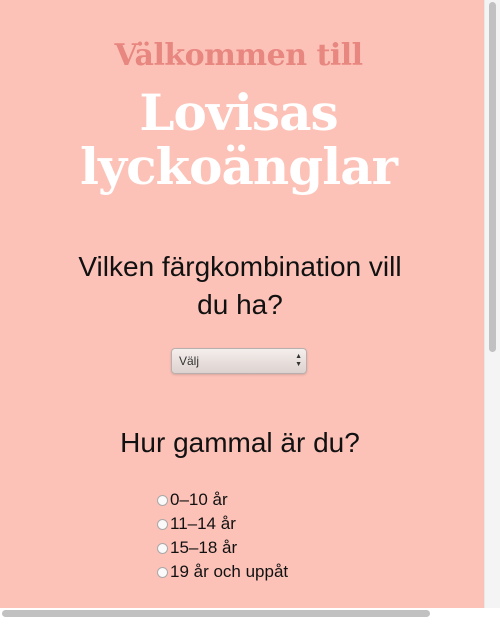 This screenshot has width=500, height=619. Describe the element at coordinates (240, 266) in the screenshot. I see `color-question-line-1: Vilken färgkombination vill` at that location.